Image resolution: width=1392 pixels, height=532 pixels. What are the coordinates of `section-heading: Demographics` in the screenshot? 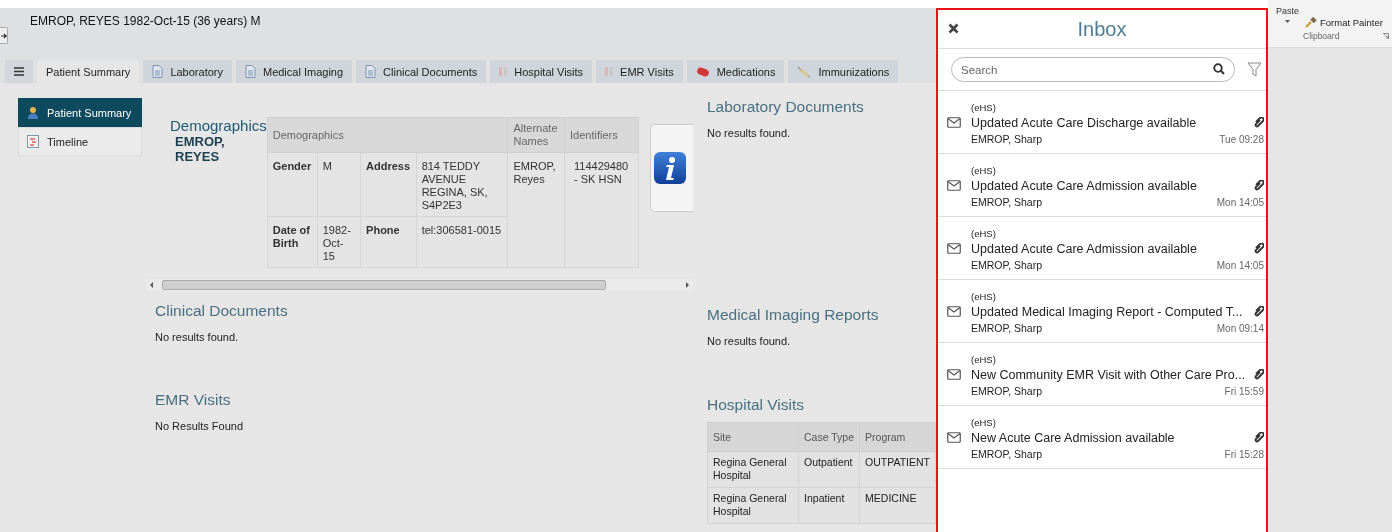 It's located at (218, 125).